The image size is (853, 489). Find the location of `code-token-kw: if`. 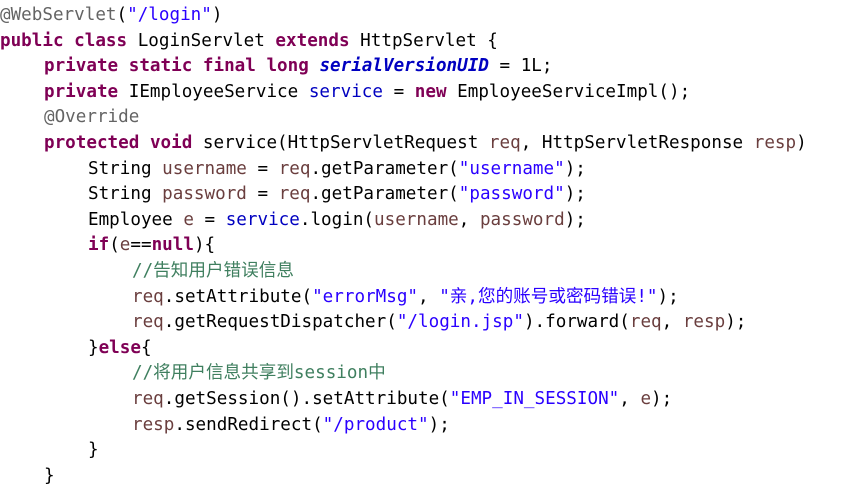

code-token-kw: if is located at coordinates (99, 245).